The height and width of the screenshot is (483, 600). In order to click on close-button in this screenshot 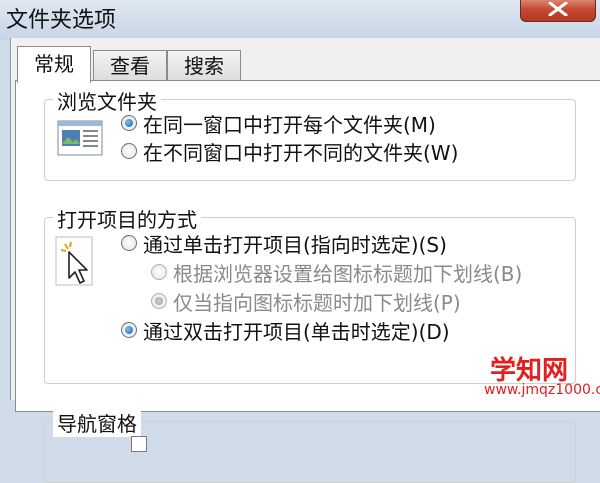, I will do `click(558, 11)`.